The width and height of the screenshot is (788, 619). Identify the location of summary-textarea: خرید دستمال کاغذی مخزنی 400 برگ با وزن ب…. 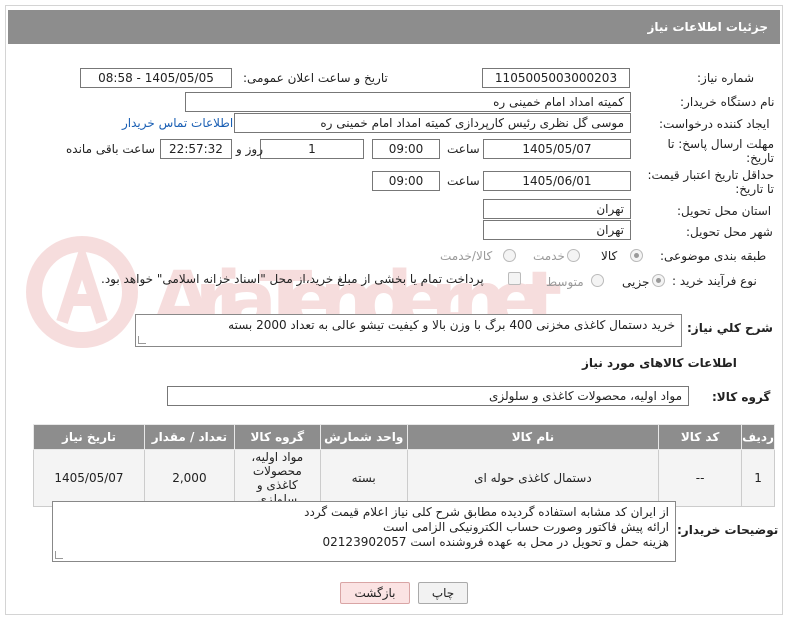
(408, 330).